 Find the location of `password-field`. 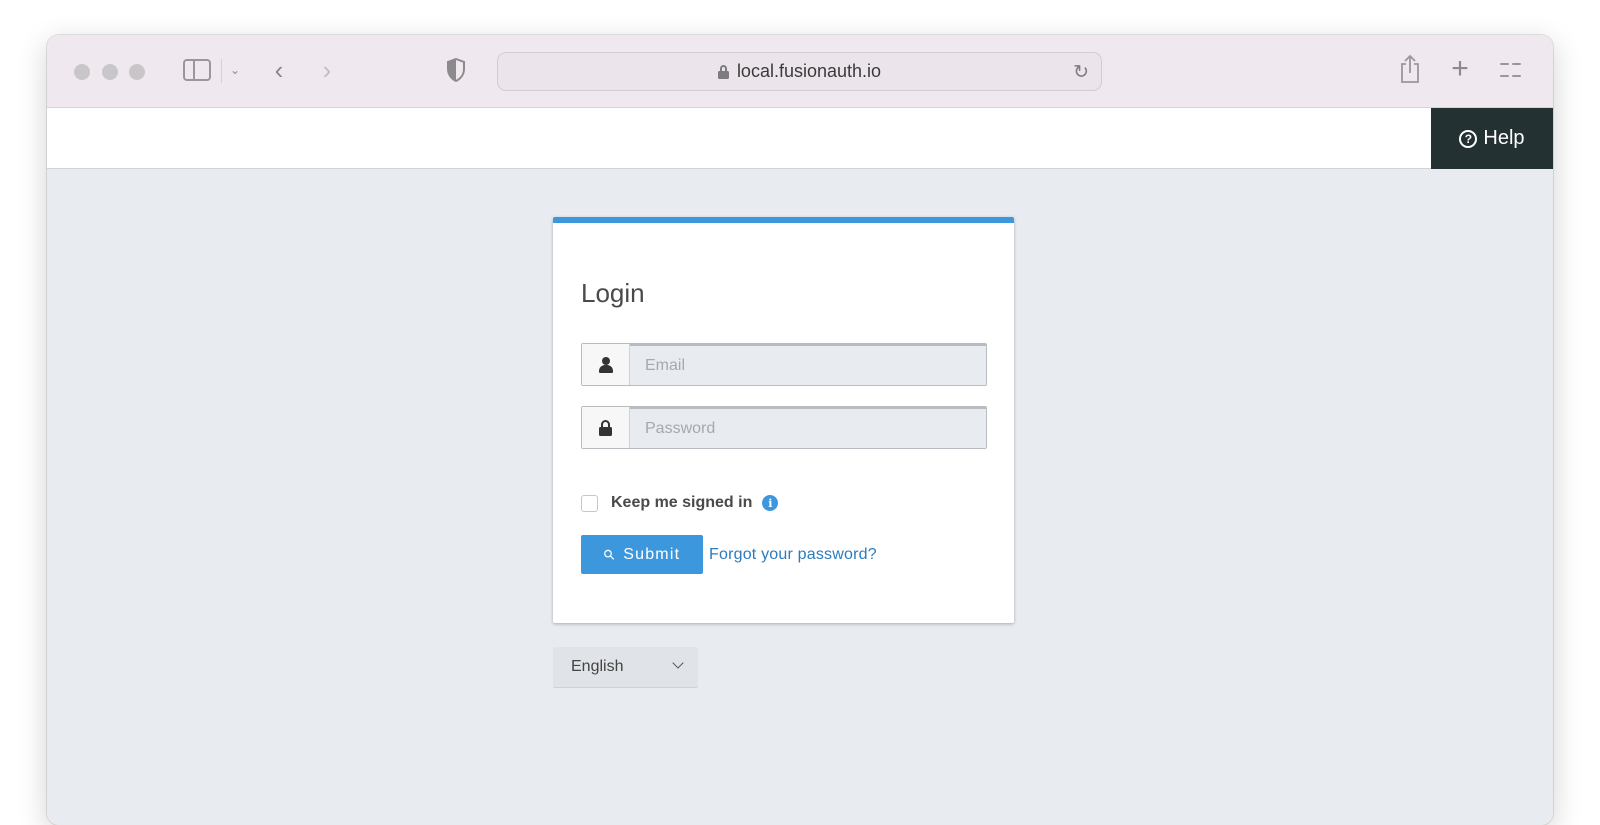

password-field is located at coordinates (808, 427).